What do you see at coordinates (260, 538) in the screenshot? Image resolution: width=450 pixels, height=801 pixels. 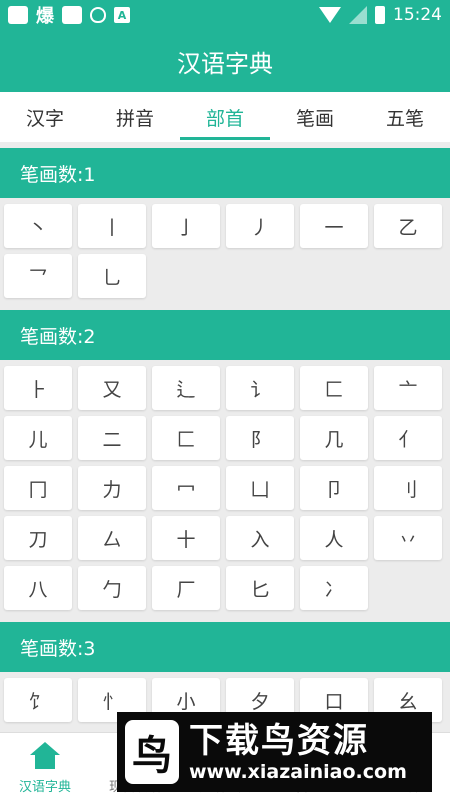 I see `radical-button: 入` at bounding box center [260, 538].